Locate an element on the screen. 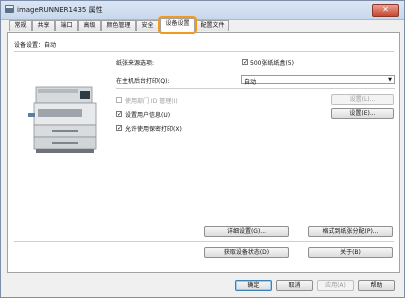 The height and width of the screenshot is (298, 405). close-button: ✕ is located at coordinates (385, 10).